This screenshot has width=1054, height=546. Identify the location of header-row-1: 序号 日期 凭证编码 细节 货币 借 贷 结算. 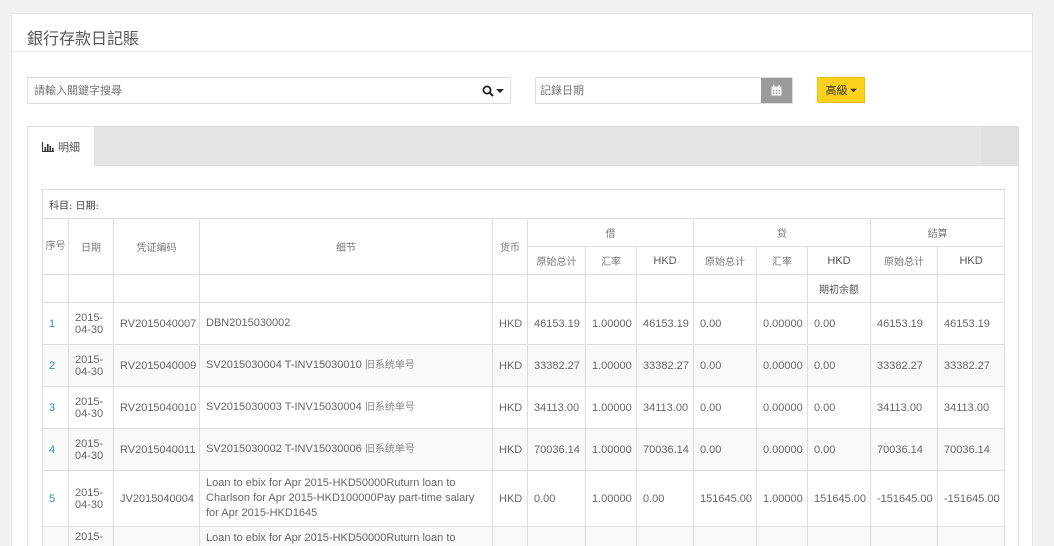
(524, 246).